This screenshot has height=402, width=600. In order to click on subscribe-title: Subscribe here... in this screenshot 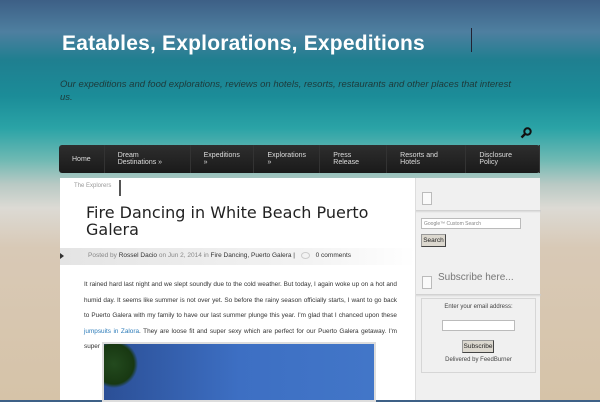, I will do `click(476, 277)`.